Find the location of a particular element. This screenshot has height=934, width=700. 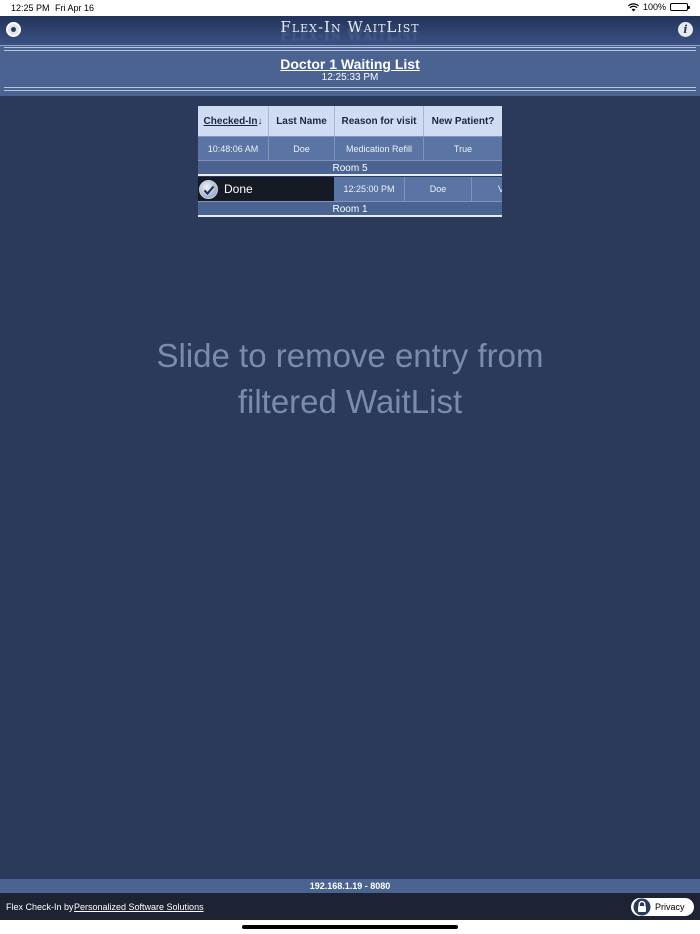

page-title: Doctor 1 Waiting List is located at coordinates (350, 64).